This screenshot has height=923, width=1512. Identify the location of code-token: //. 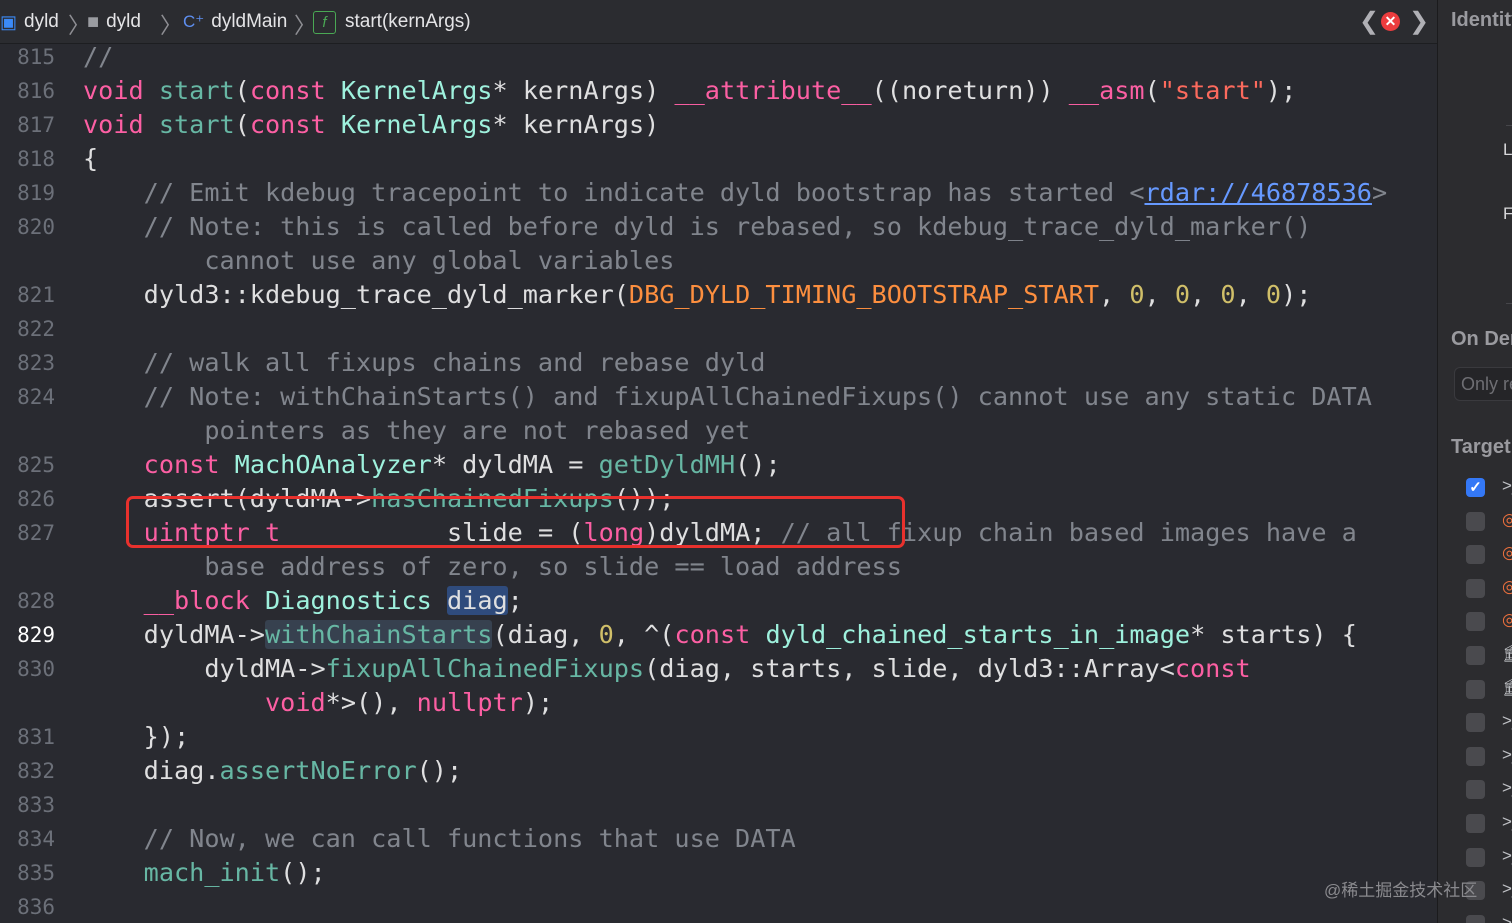
(98, 57).